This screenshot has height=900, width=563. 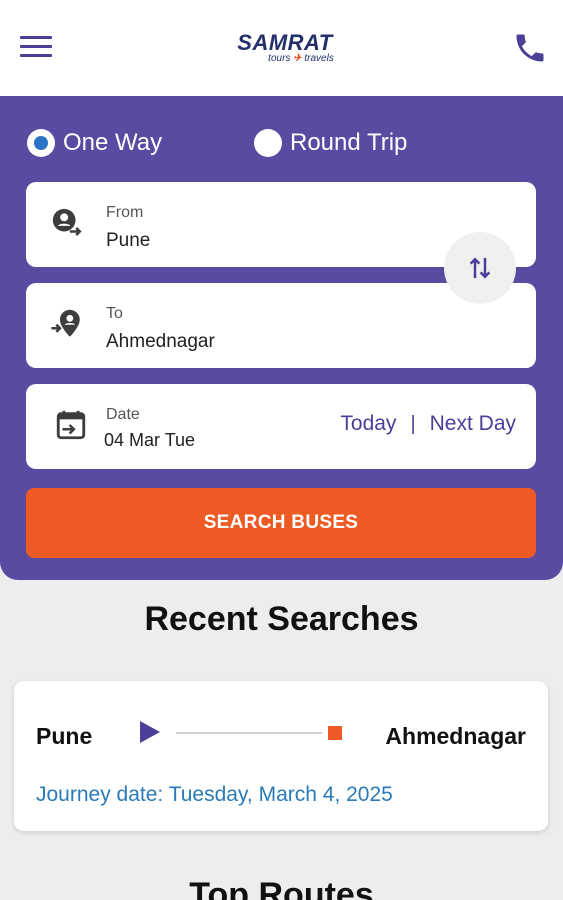 What do you see at coordinates (530, 48) in the screenshot?
I see `phone-icon` at bounding box center [530, 48].